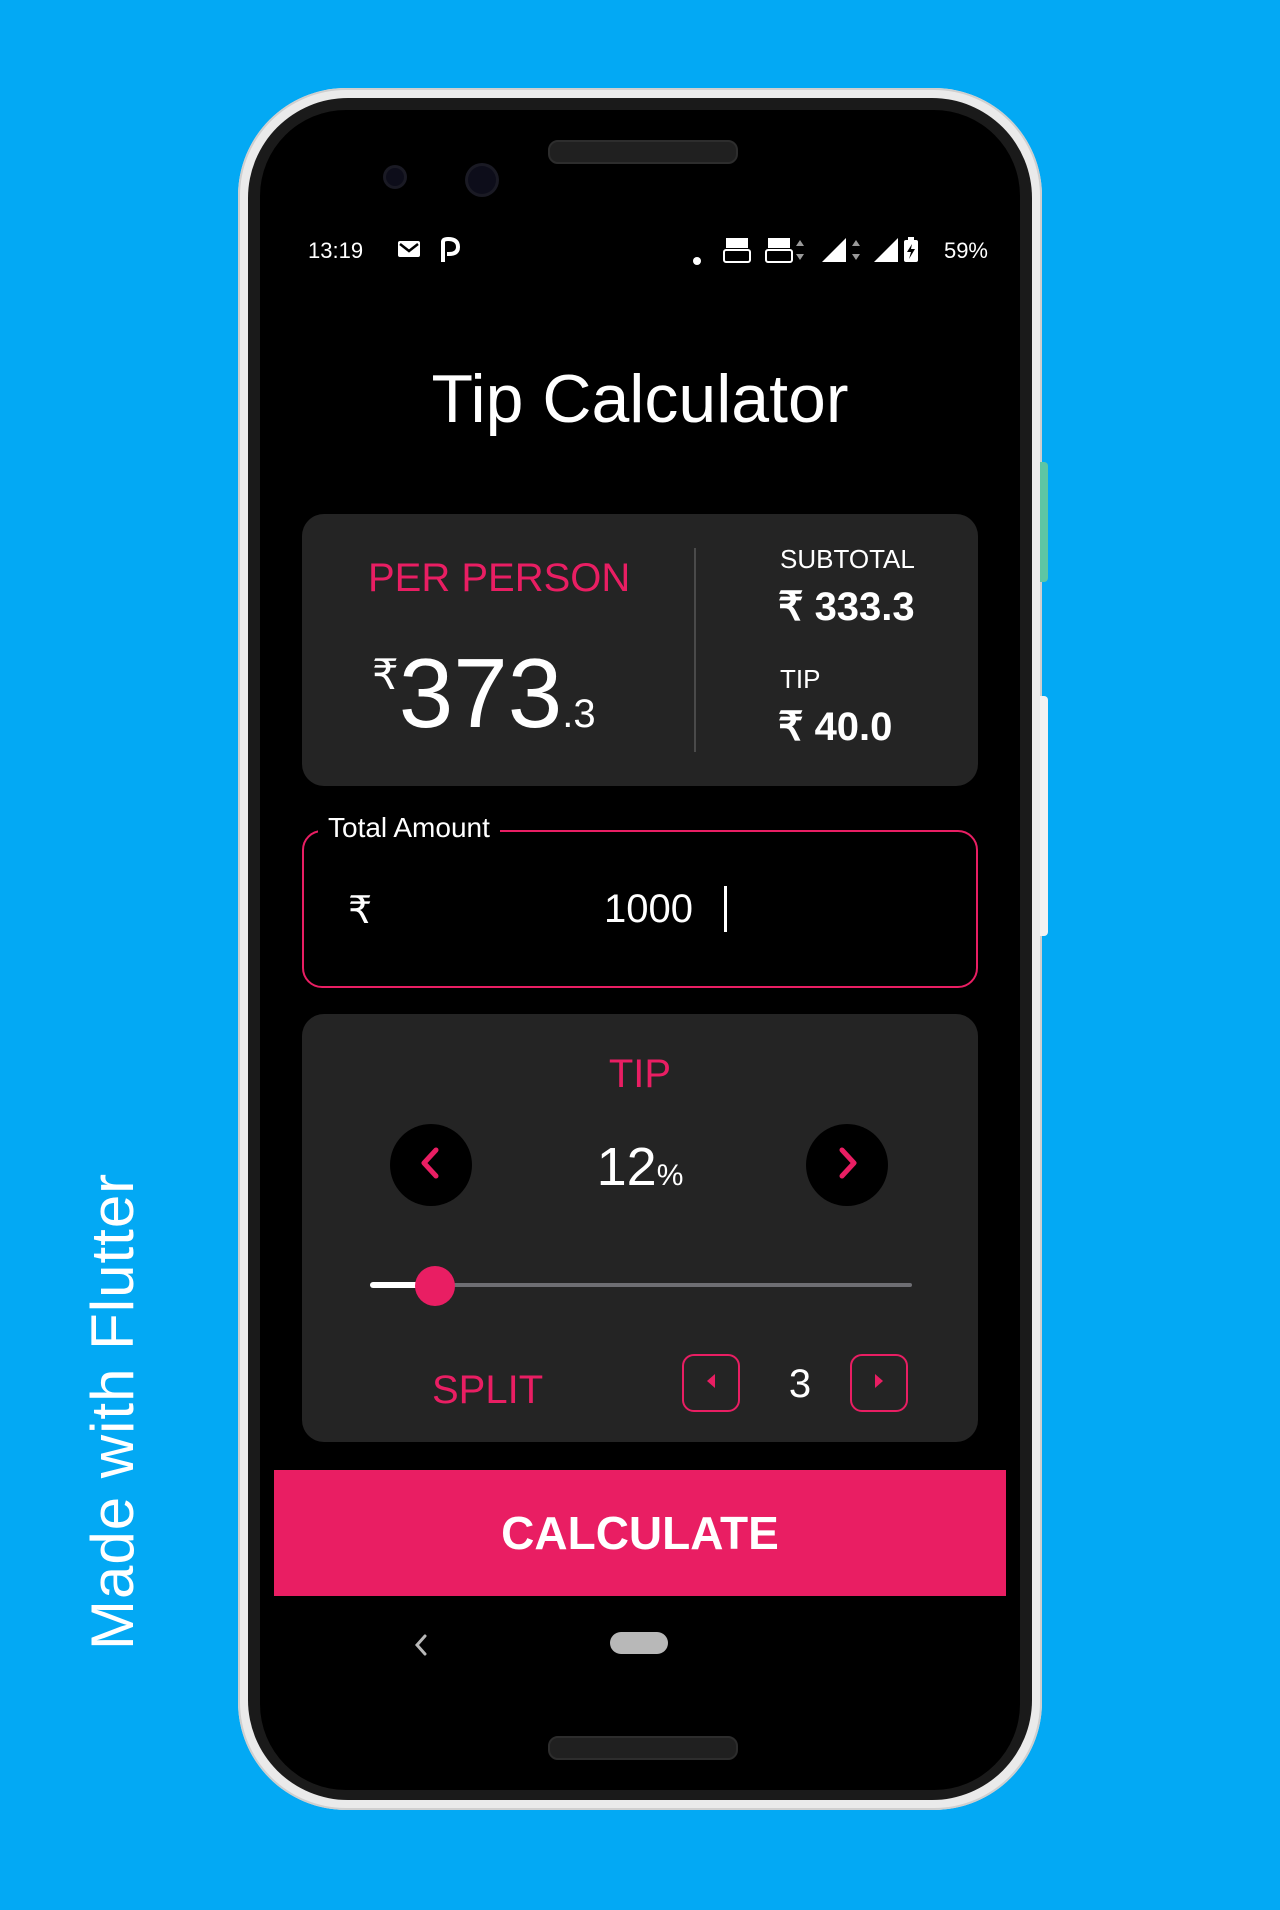 The width and height of the screenshot is (1280, 1910). I want to click on per-person-value: ₹373.3, so click(484, 693).